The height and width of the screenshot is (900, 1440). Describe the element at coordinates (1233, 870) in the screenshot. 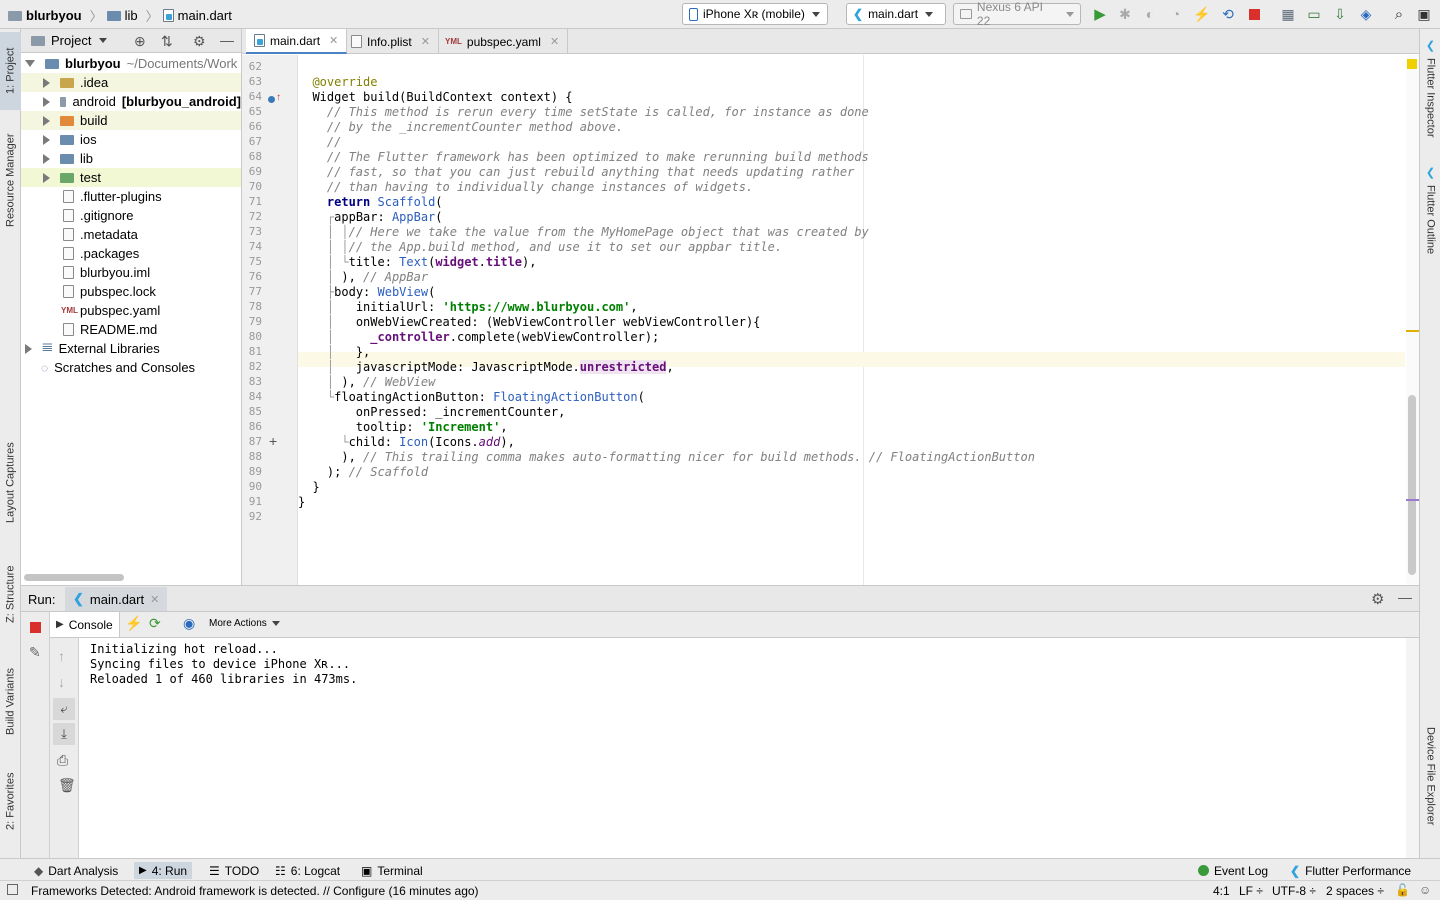

I see `event-log-tab: Event Log` at that location.